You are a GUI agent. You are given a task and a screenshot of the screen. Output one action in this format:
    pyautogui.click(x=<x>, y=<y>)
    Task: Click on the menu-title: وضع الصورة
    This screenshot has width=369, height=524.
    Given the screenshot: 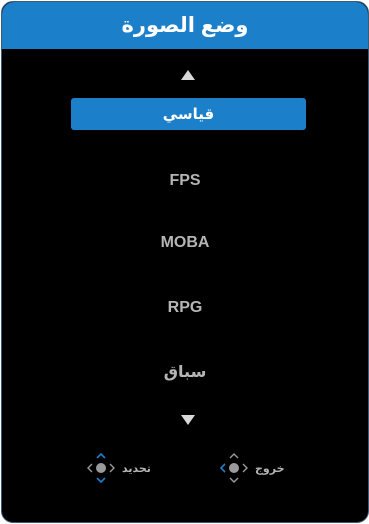 What is the action you would take?
    pyautogui.click(x=185, y=25)
    